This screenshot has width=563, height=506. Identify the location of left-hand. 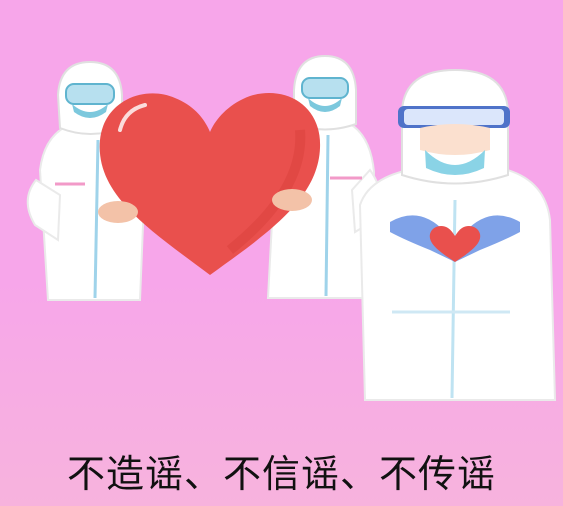
(118, 212).